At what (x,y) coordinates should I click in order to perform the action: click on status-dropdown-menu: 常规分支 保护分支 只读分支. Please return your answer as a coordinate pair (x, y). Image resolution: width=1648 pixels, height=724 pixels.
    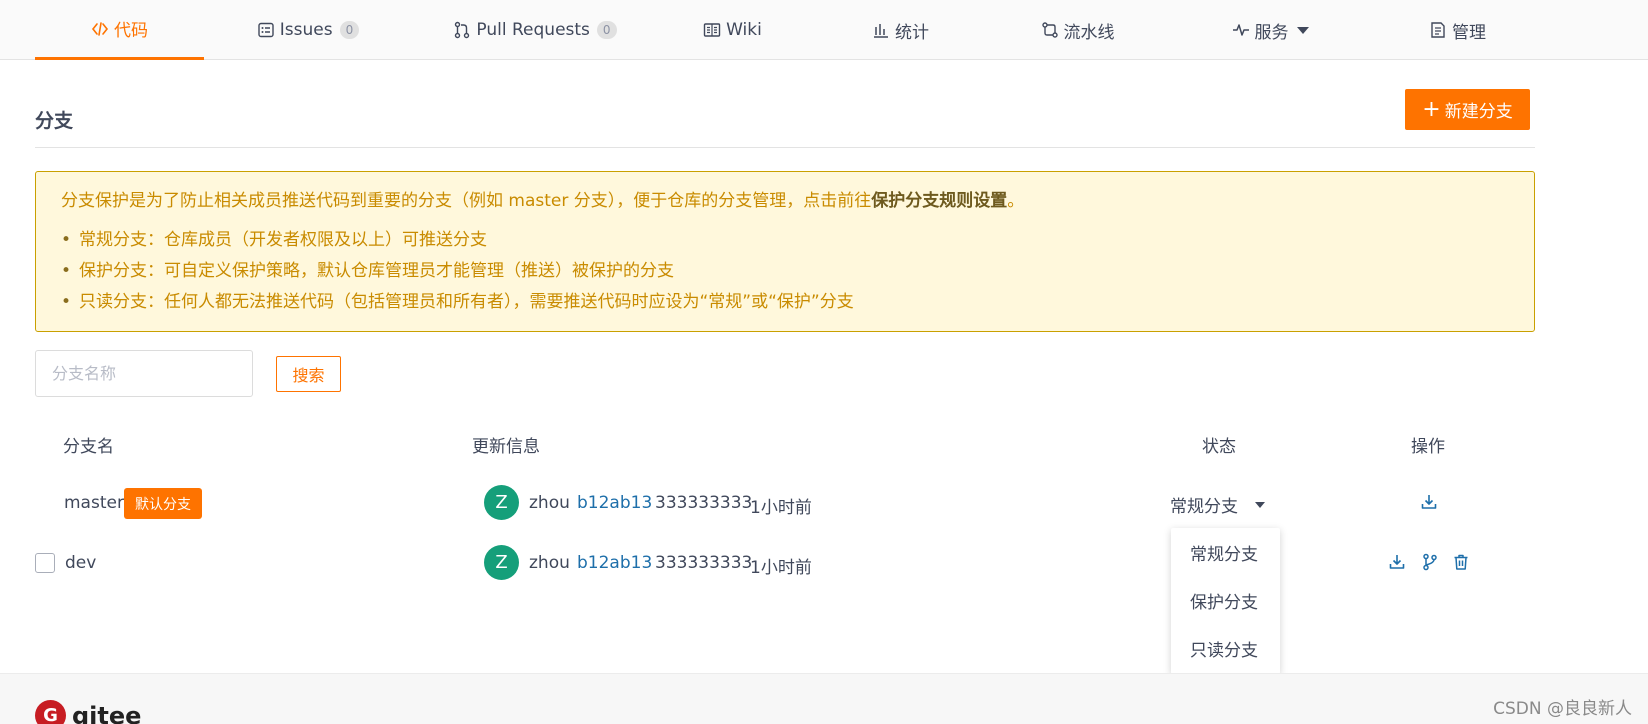
    Looking at the image, I should click on (1225, 601).